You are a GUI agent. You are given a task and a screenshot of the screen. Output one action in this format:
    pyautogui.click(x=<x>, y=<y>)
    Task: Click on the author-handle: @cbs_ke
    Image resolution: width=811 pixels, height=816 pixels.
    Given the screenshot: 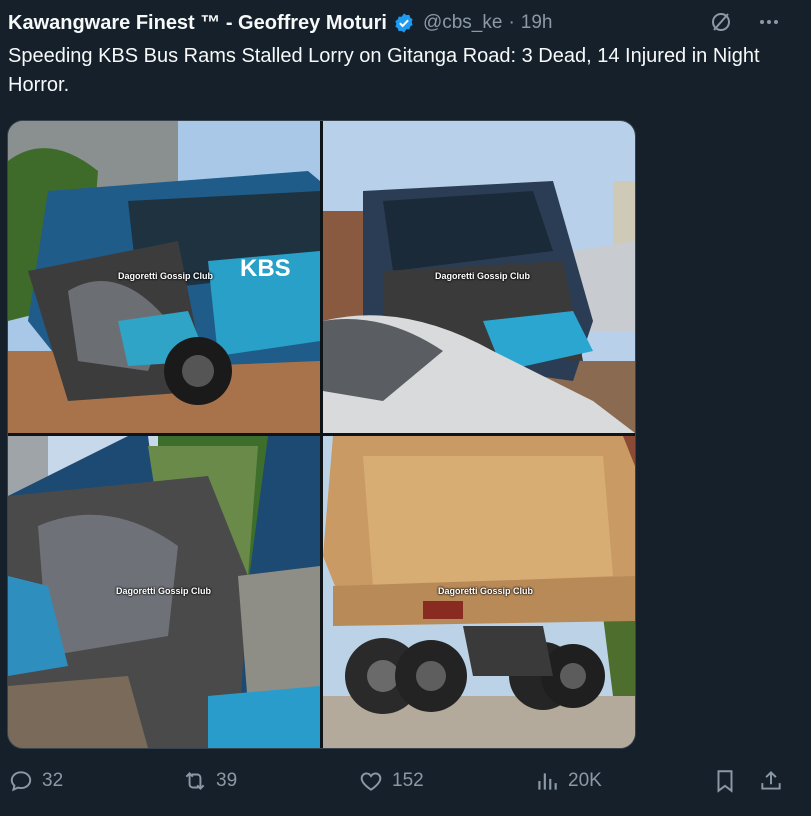 What is the action you would take?
    pyautogui.click(x=463, y=23)
    